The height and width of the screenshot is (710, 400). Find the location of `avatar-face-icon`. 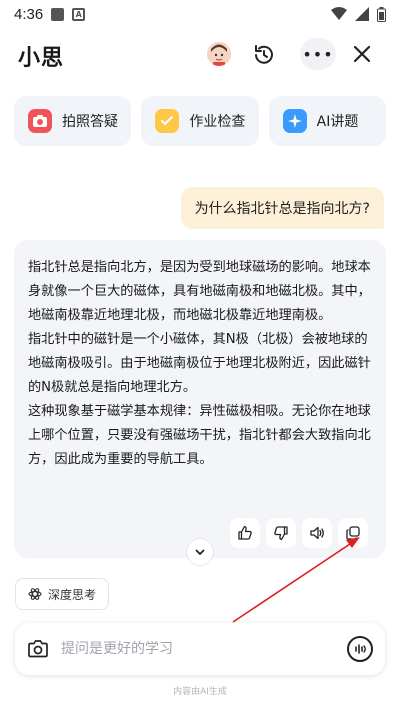

avatar-face-icon is located at coordinates (219, 54).